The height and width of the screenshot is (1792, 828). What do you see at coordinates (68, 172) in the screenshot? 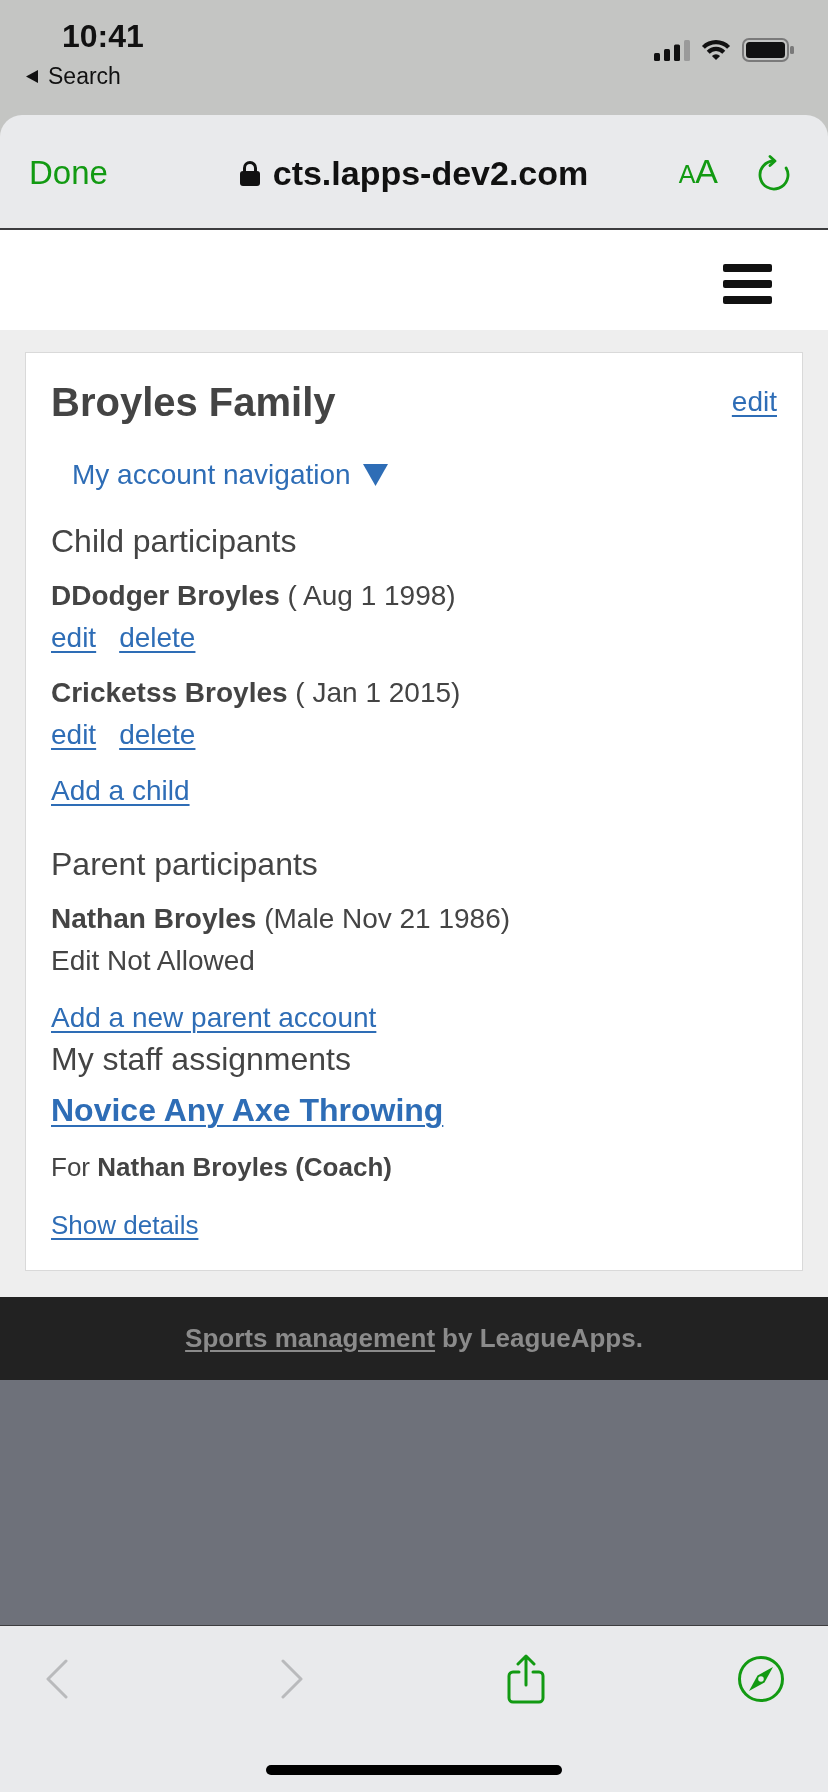
I see `done-button: Done` at bounding box center [68, 172].